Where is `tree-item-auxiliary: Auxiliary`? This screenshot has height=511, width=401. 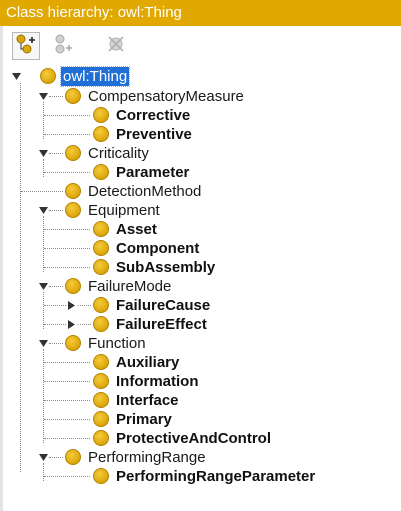 tree-item-auxiliary: Auxiliary is located at coordinates (202, 362).